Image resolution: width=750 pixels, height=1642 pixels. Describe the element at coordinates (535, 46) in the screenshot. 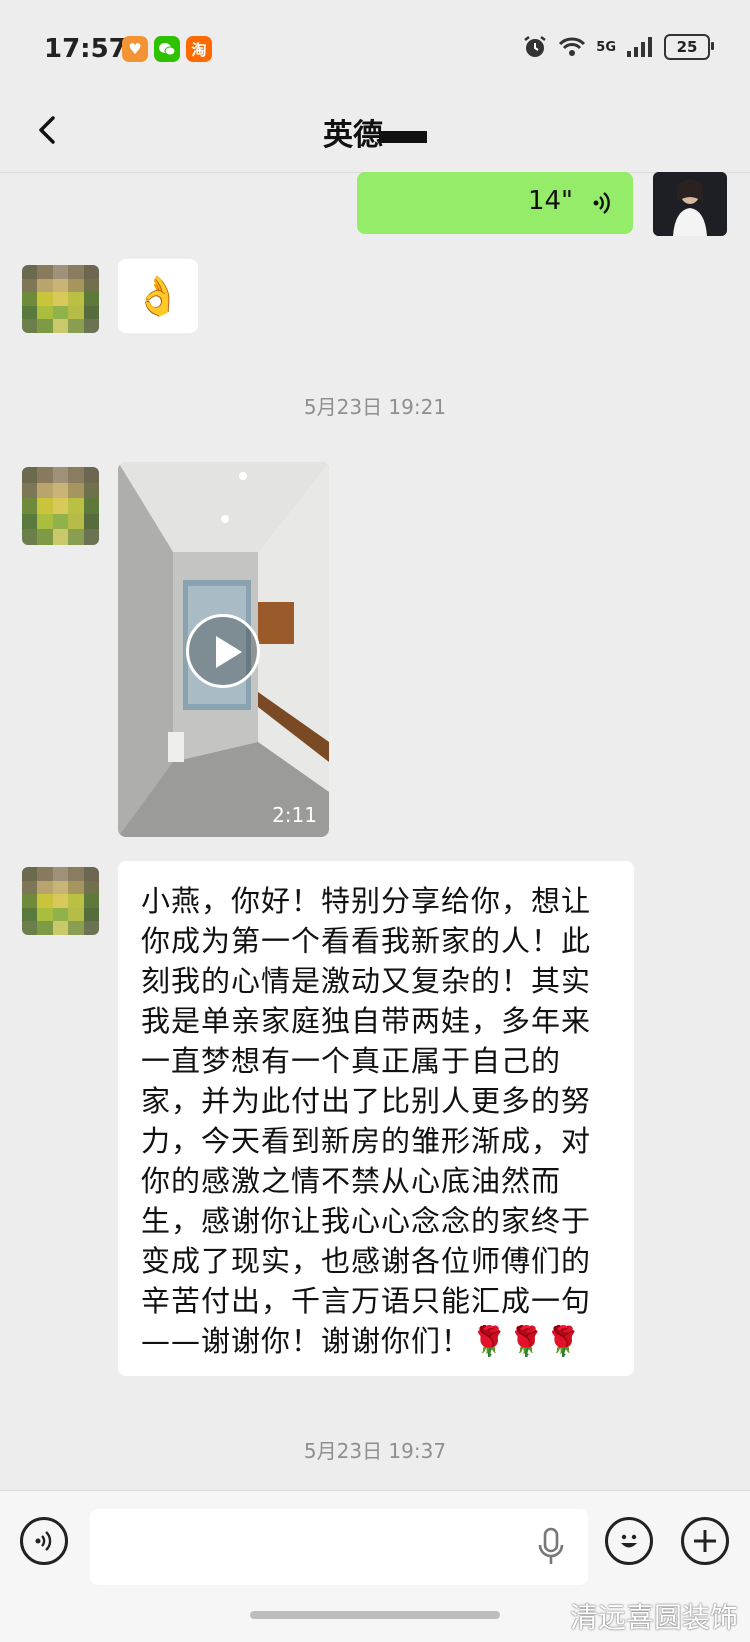

I see `alarm-icon` at that location.